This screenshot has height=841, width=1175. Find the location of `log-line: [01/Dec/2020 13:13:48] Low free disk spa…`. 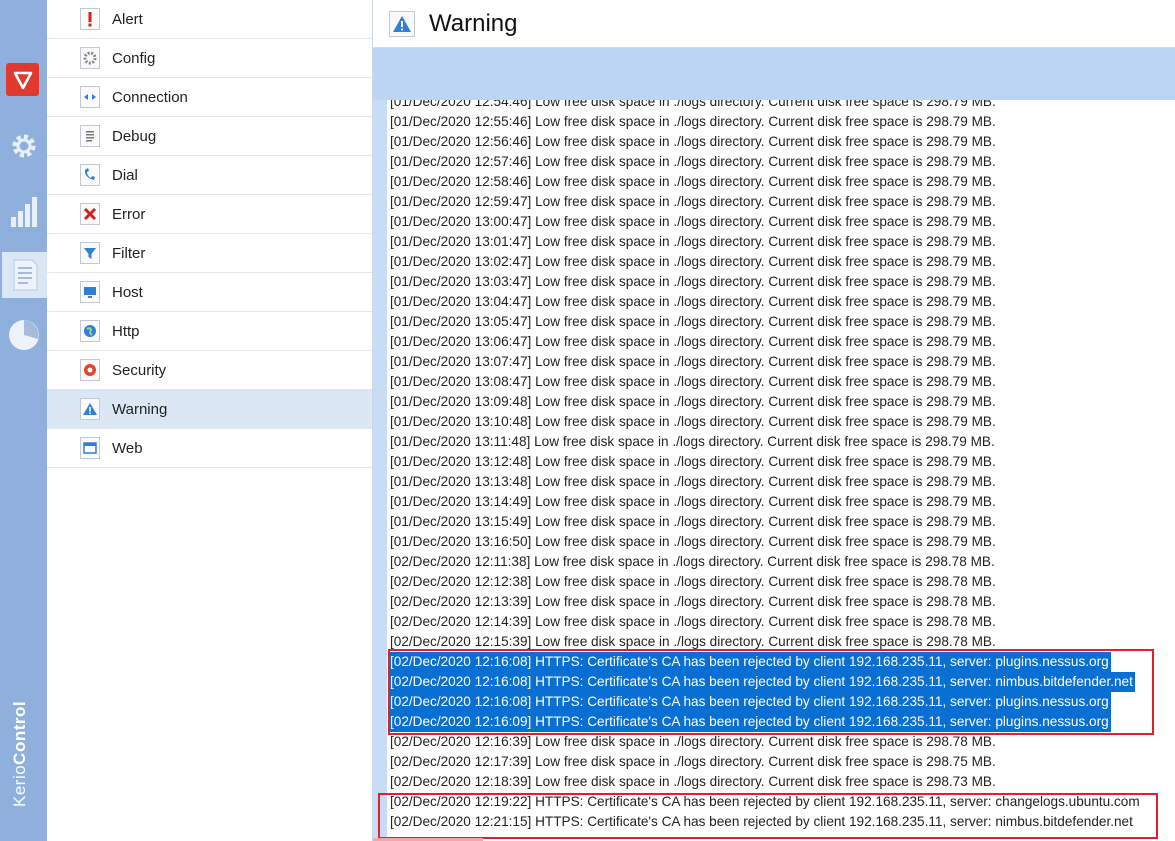

log-line: [01/Dec/2020 13:13:48] Low free disk spa… is located at coordinates (764, 482).